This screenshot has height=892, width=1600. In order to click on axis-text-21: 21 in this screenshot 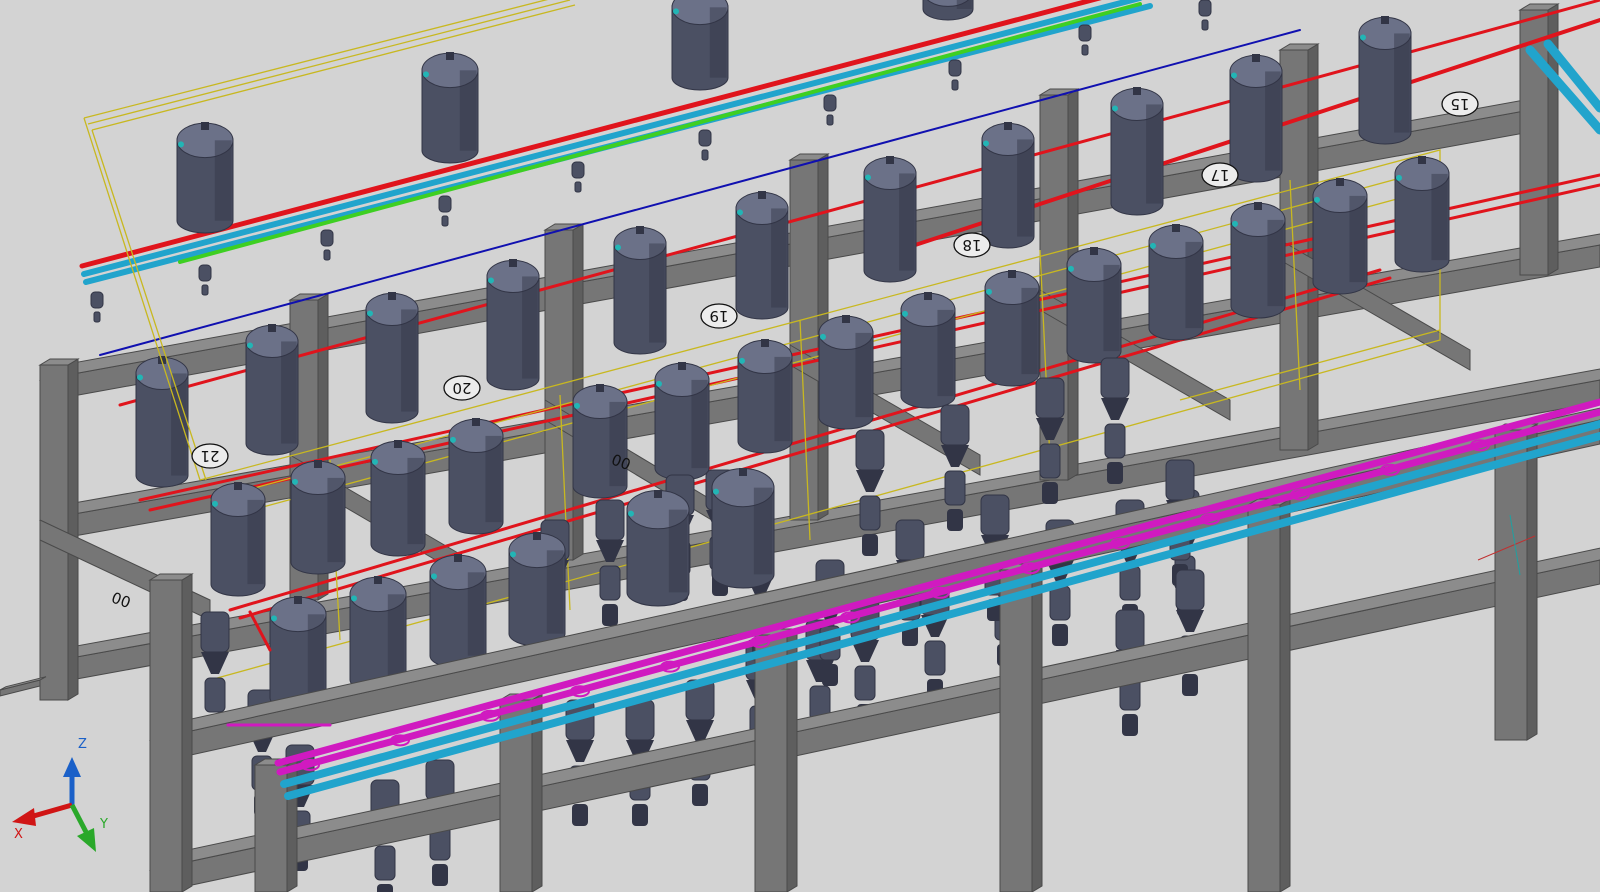, I will do `click(209, 456)`.